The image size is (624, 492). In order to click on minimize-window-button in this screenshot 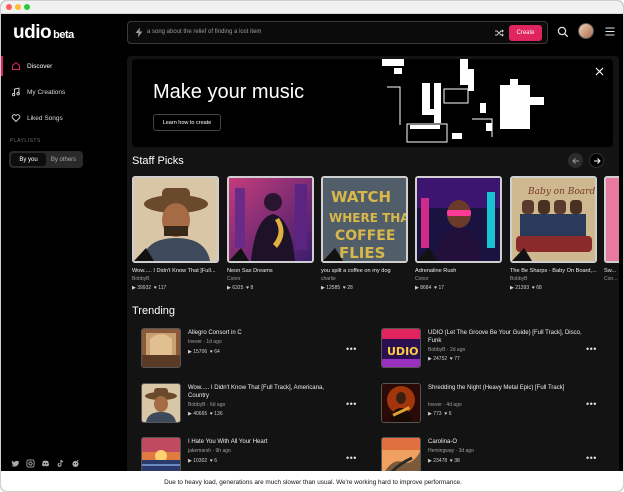, I will do `click(18, 7)`.